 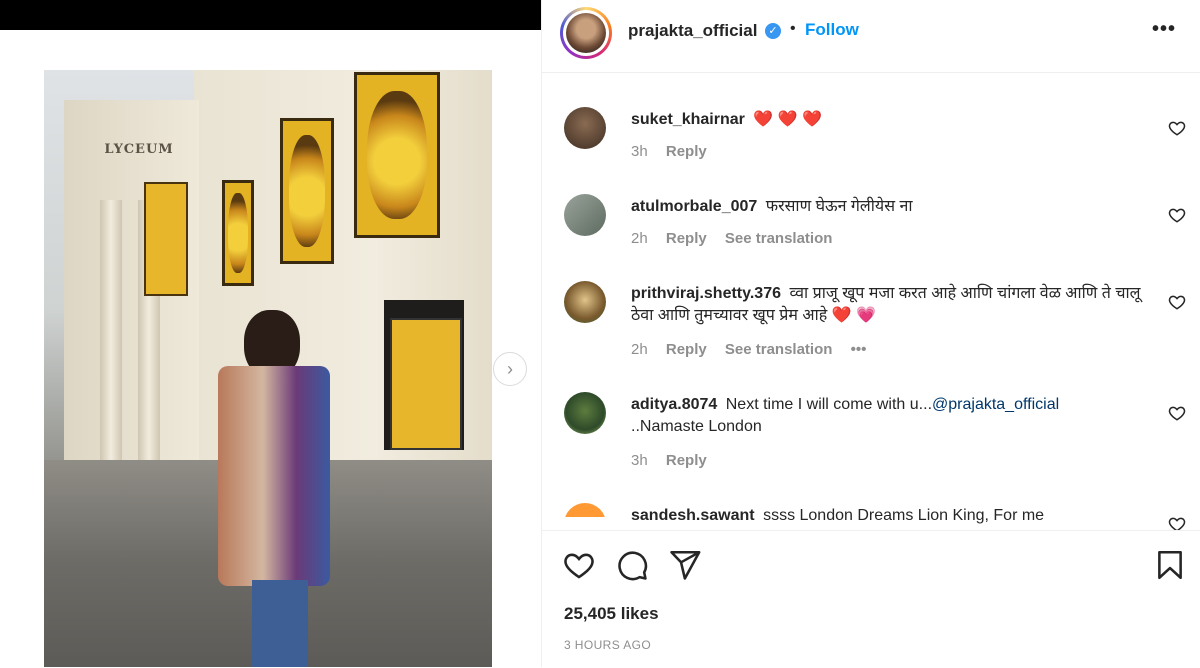 What do you see at coordinates (632, 565) in the screenshot?
I see `comment-icon` at bounding box center [632, 565].